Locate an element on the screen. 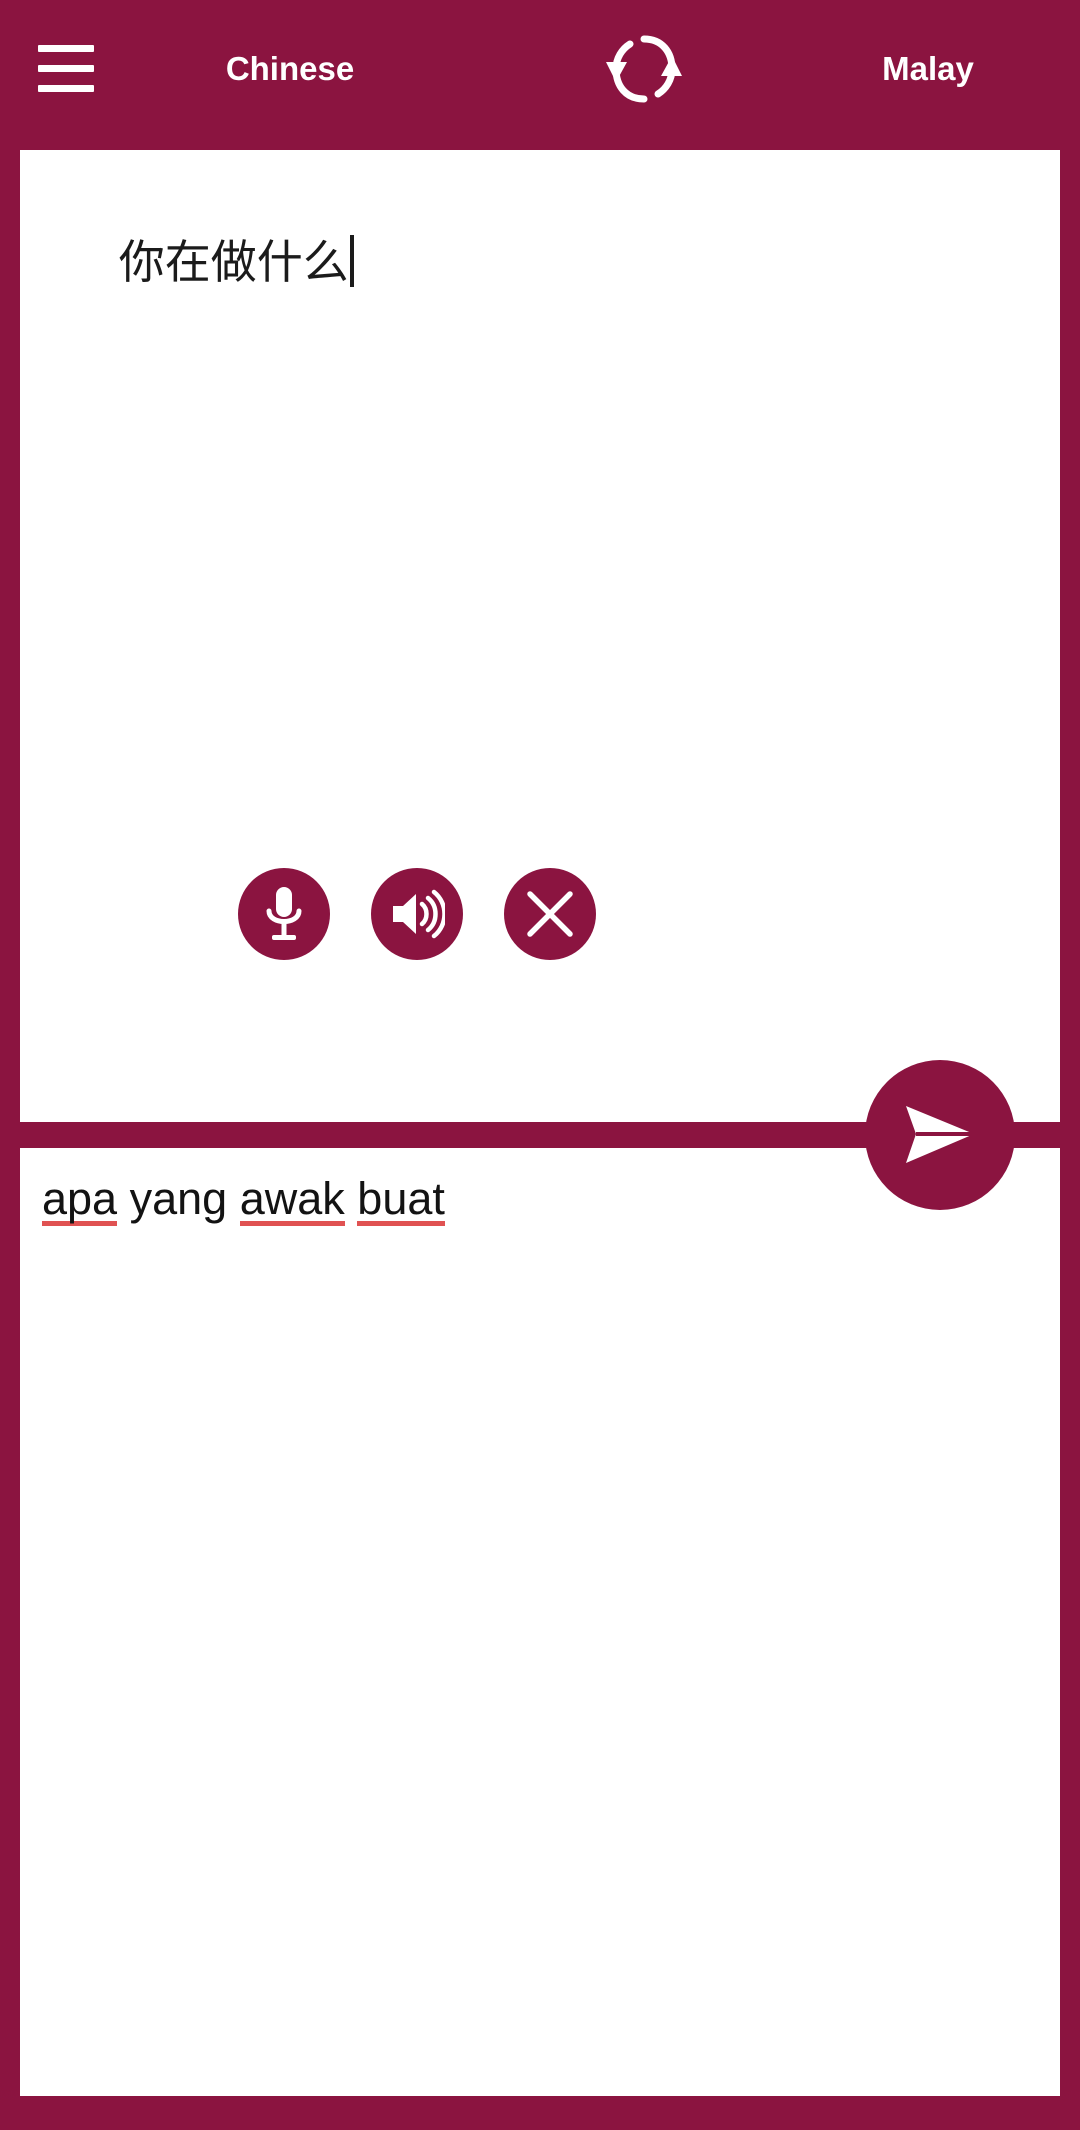  send-translate-button is located at coordinates (940, 1135).